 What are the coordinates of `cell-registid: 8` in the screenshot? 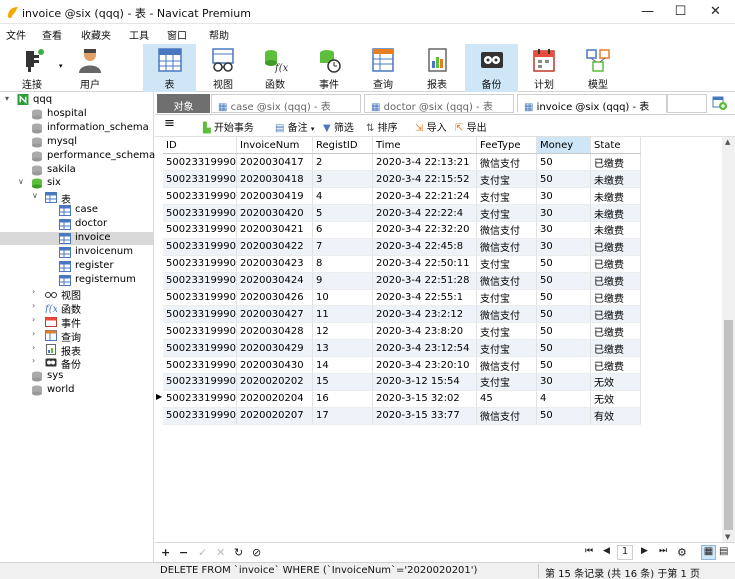 It's located at (342, 264).